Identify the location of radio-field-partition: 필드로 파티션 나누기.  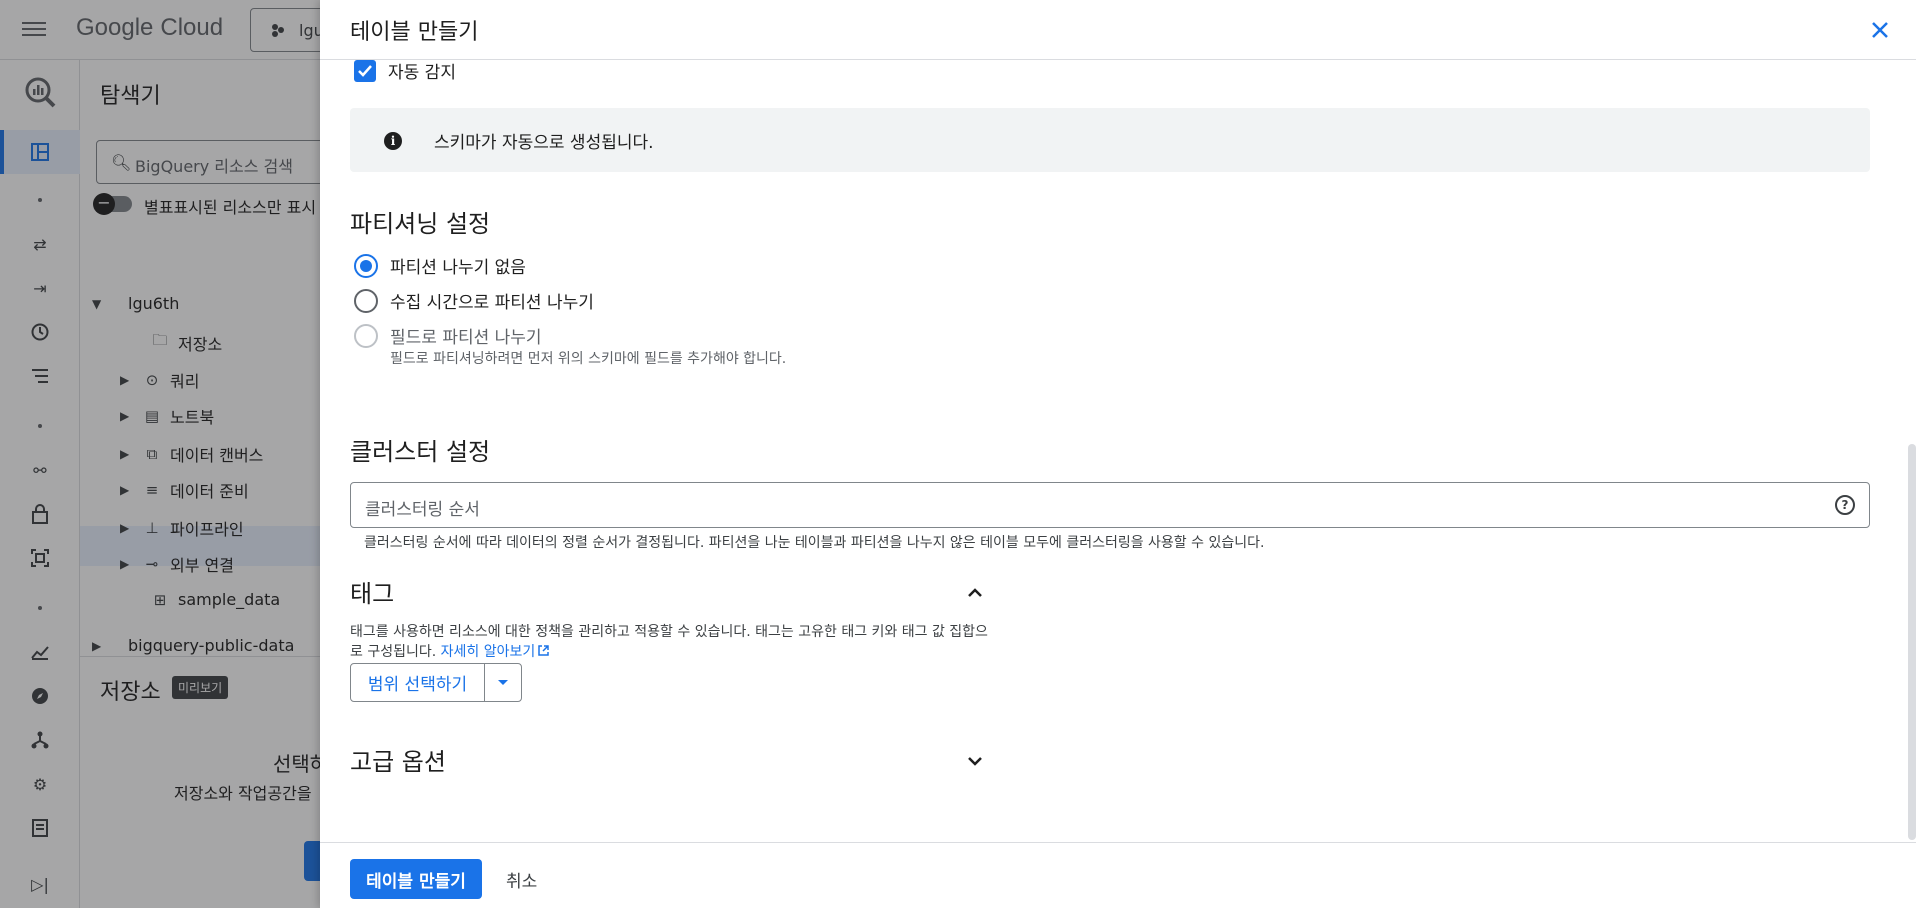
(448, 335).